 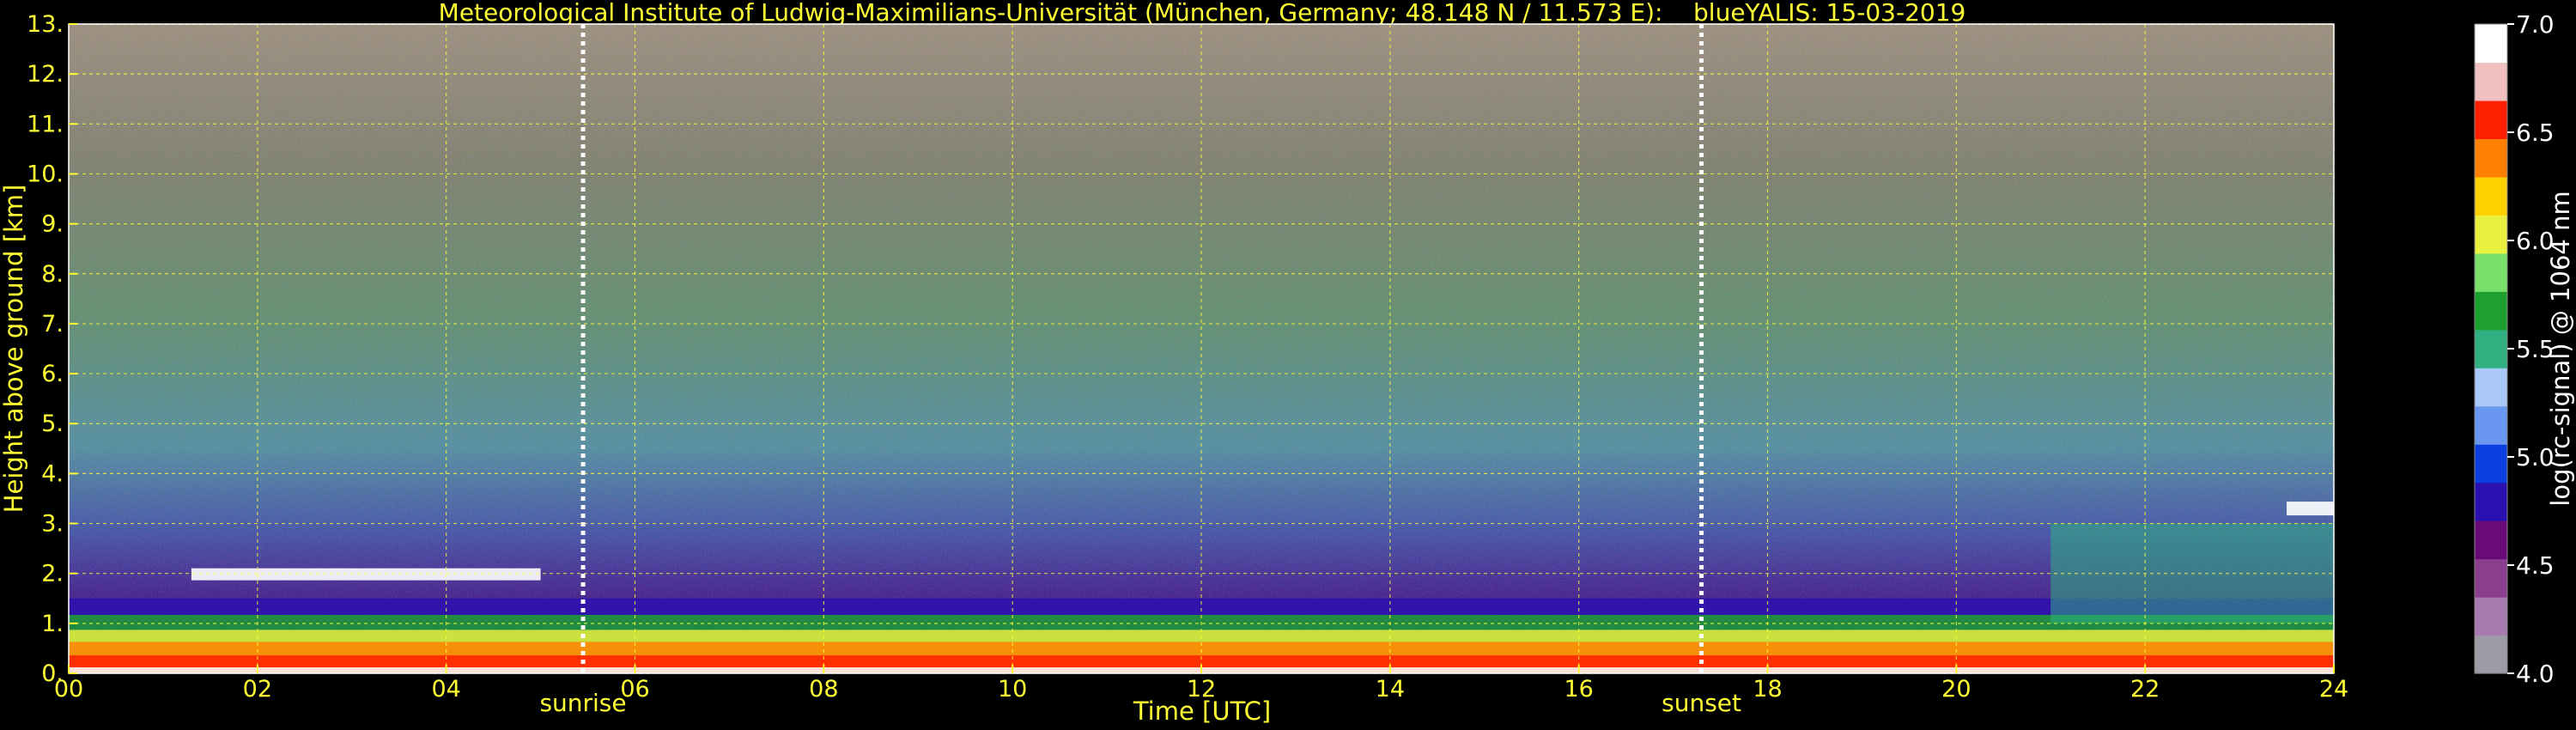 I want to click on x-tick-label: 16, so click(x=1579, y=689).